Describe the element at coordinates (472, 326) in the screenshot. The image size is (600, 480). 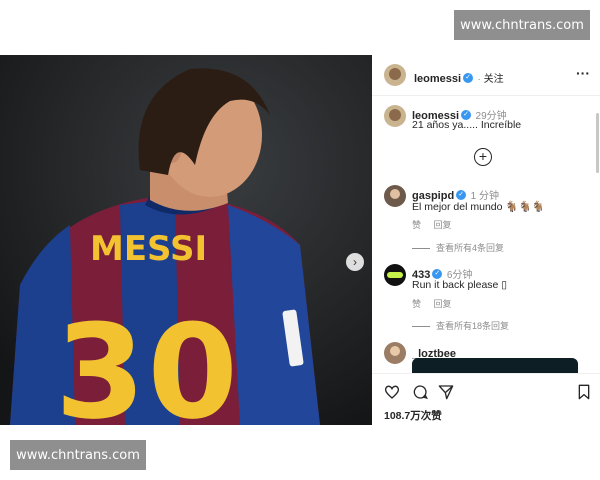
I see `view-replies-link: 查看所有18条回复` at that location.